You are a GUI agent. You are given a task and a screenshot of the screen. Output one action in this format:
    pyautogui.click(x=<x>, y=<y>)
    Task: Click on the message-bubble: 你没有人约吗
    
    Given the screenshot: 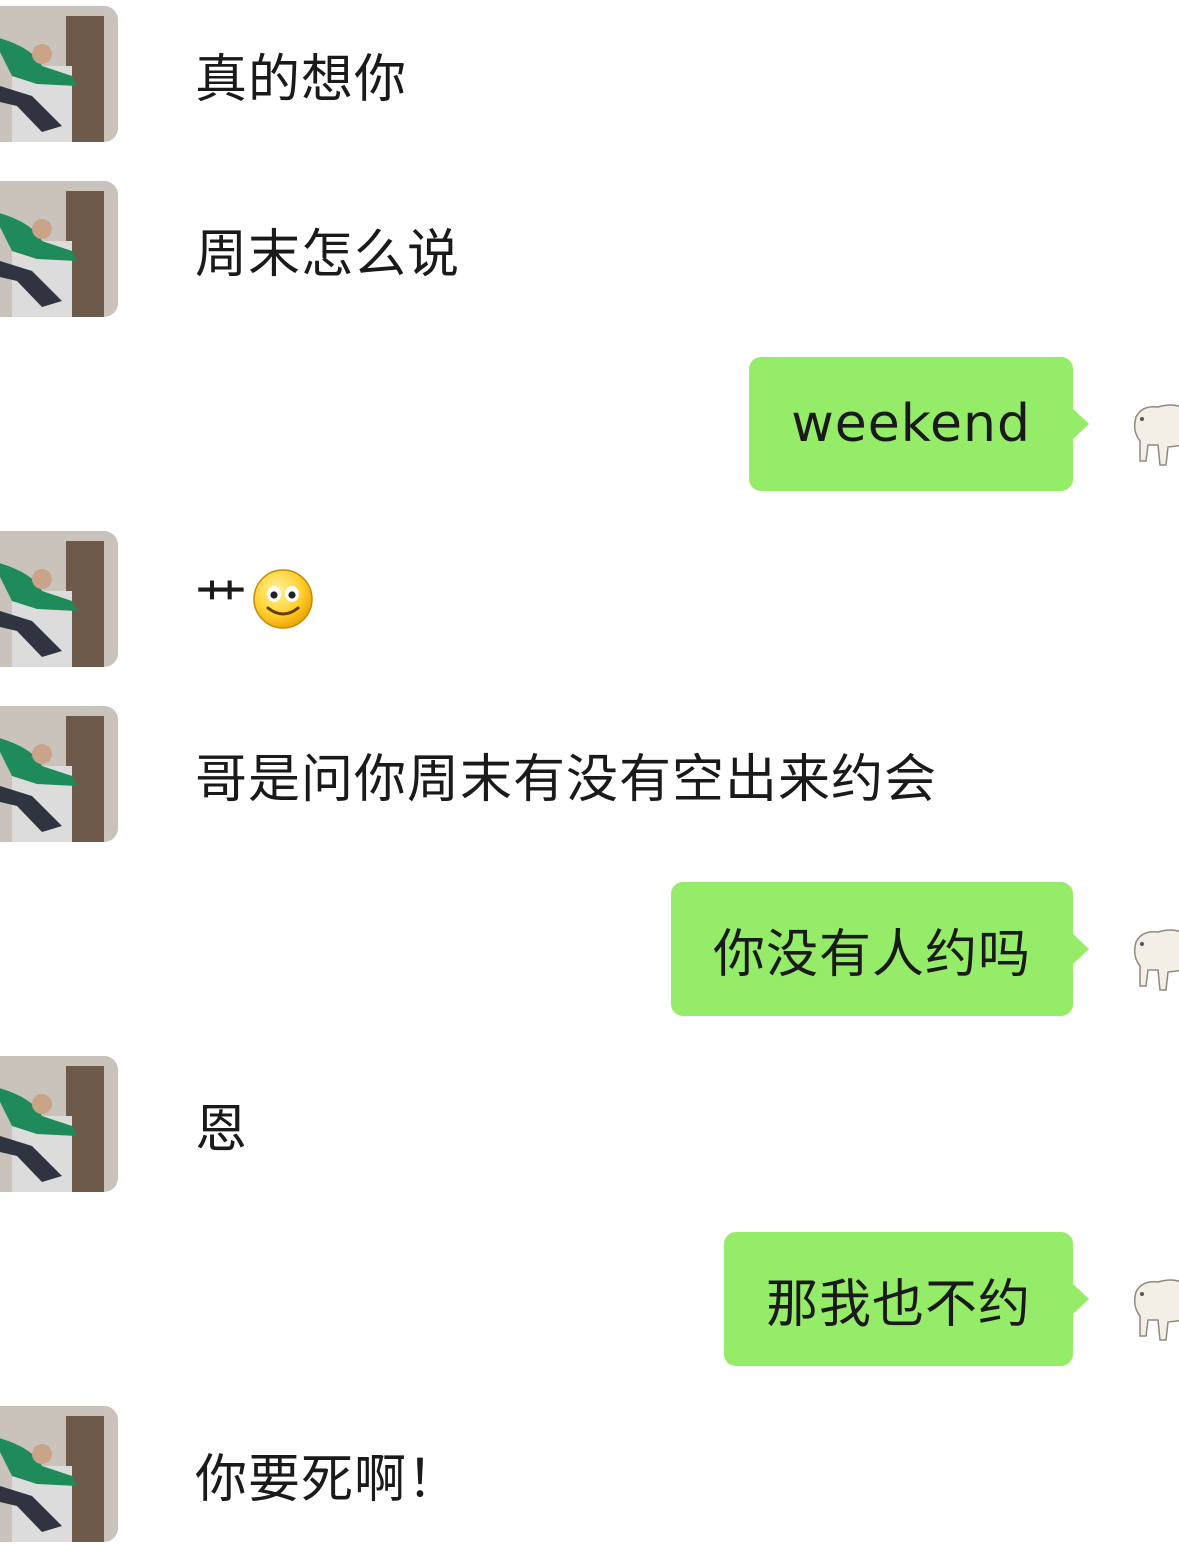 What is the action you would take?
    pyautogui.click(x=880, y=949)
    